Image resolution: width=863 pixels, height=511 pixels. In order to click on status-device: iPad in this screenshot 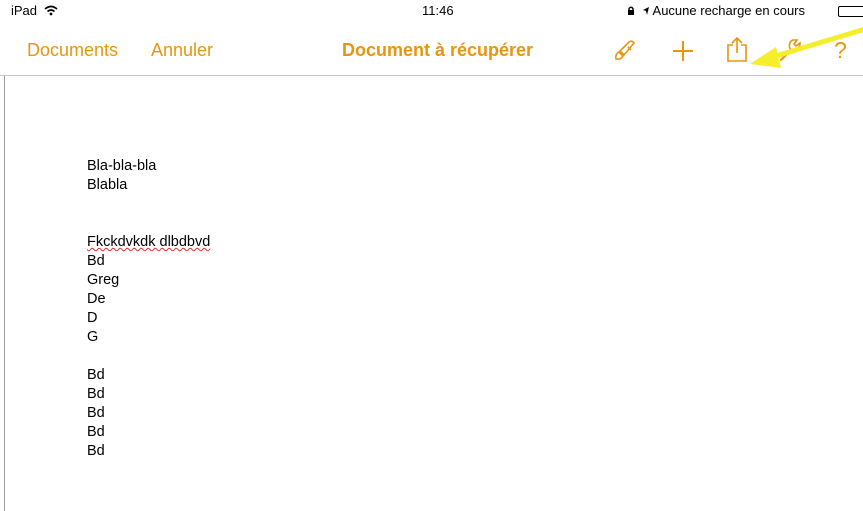, I will do `click(34, 10)`.